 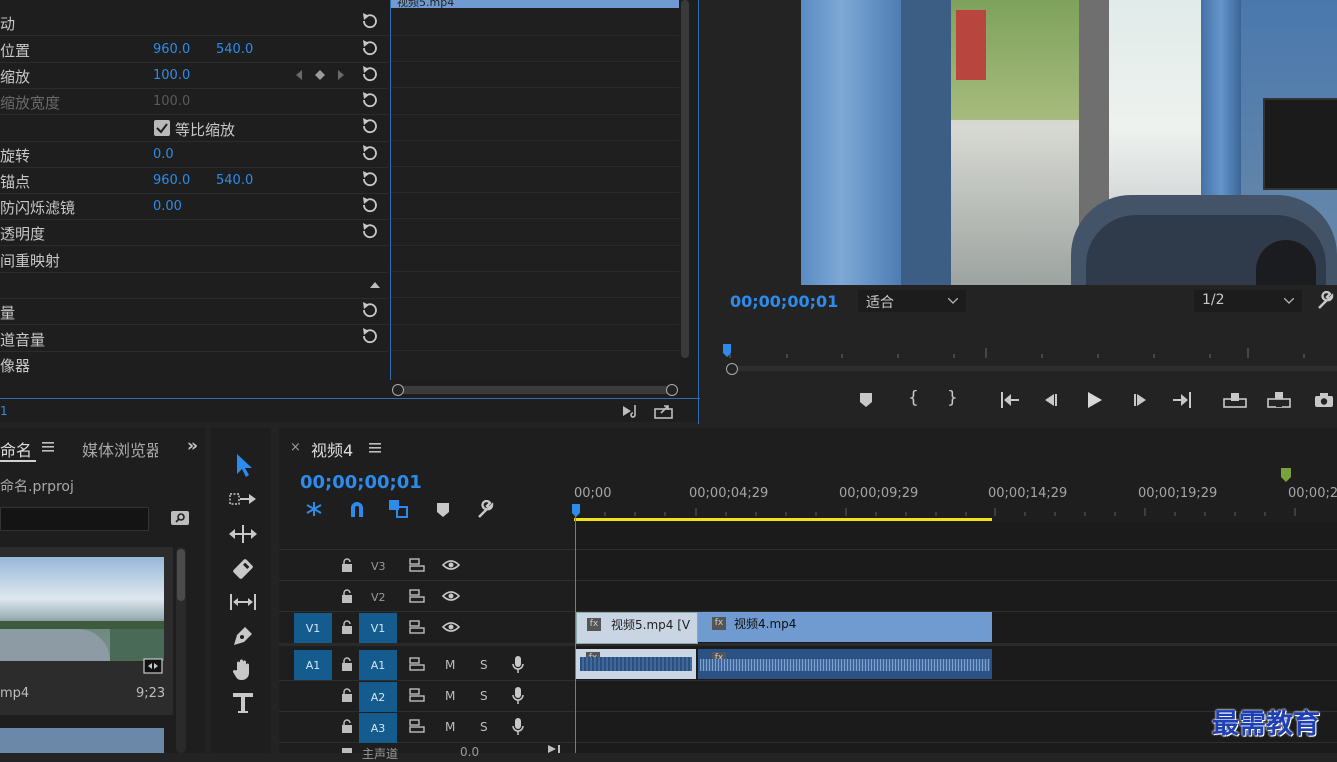 I want to click on track-v2-label: V2, so click(x=378, y=597).